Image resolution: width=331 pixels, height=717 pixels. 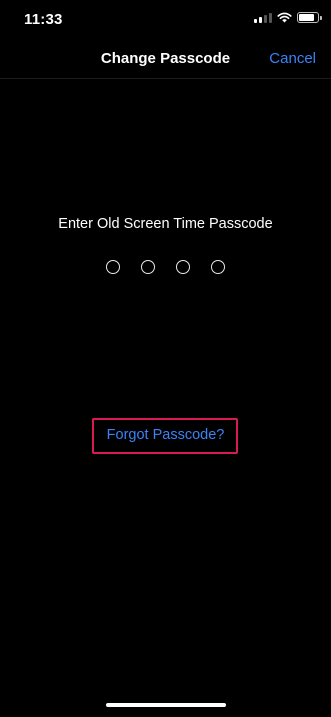 What do you see at coordinates (309, 17) in the screenshot?
I see `battery-icon` at bounding box center [309, 17].